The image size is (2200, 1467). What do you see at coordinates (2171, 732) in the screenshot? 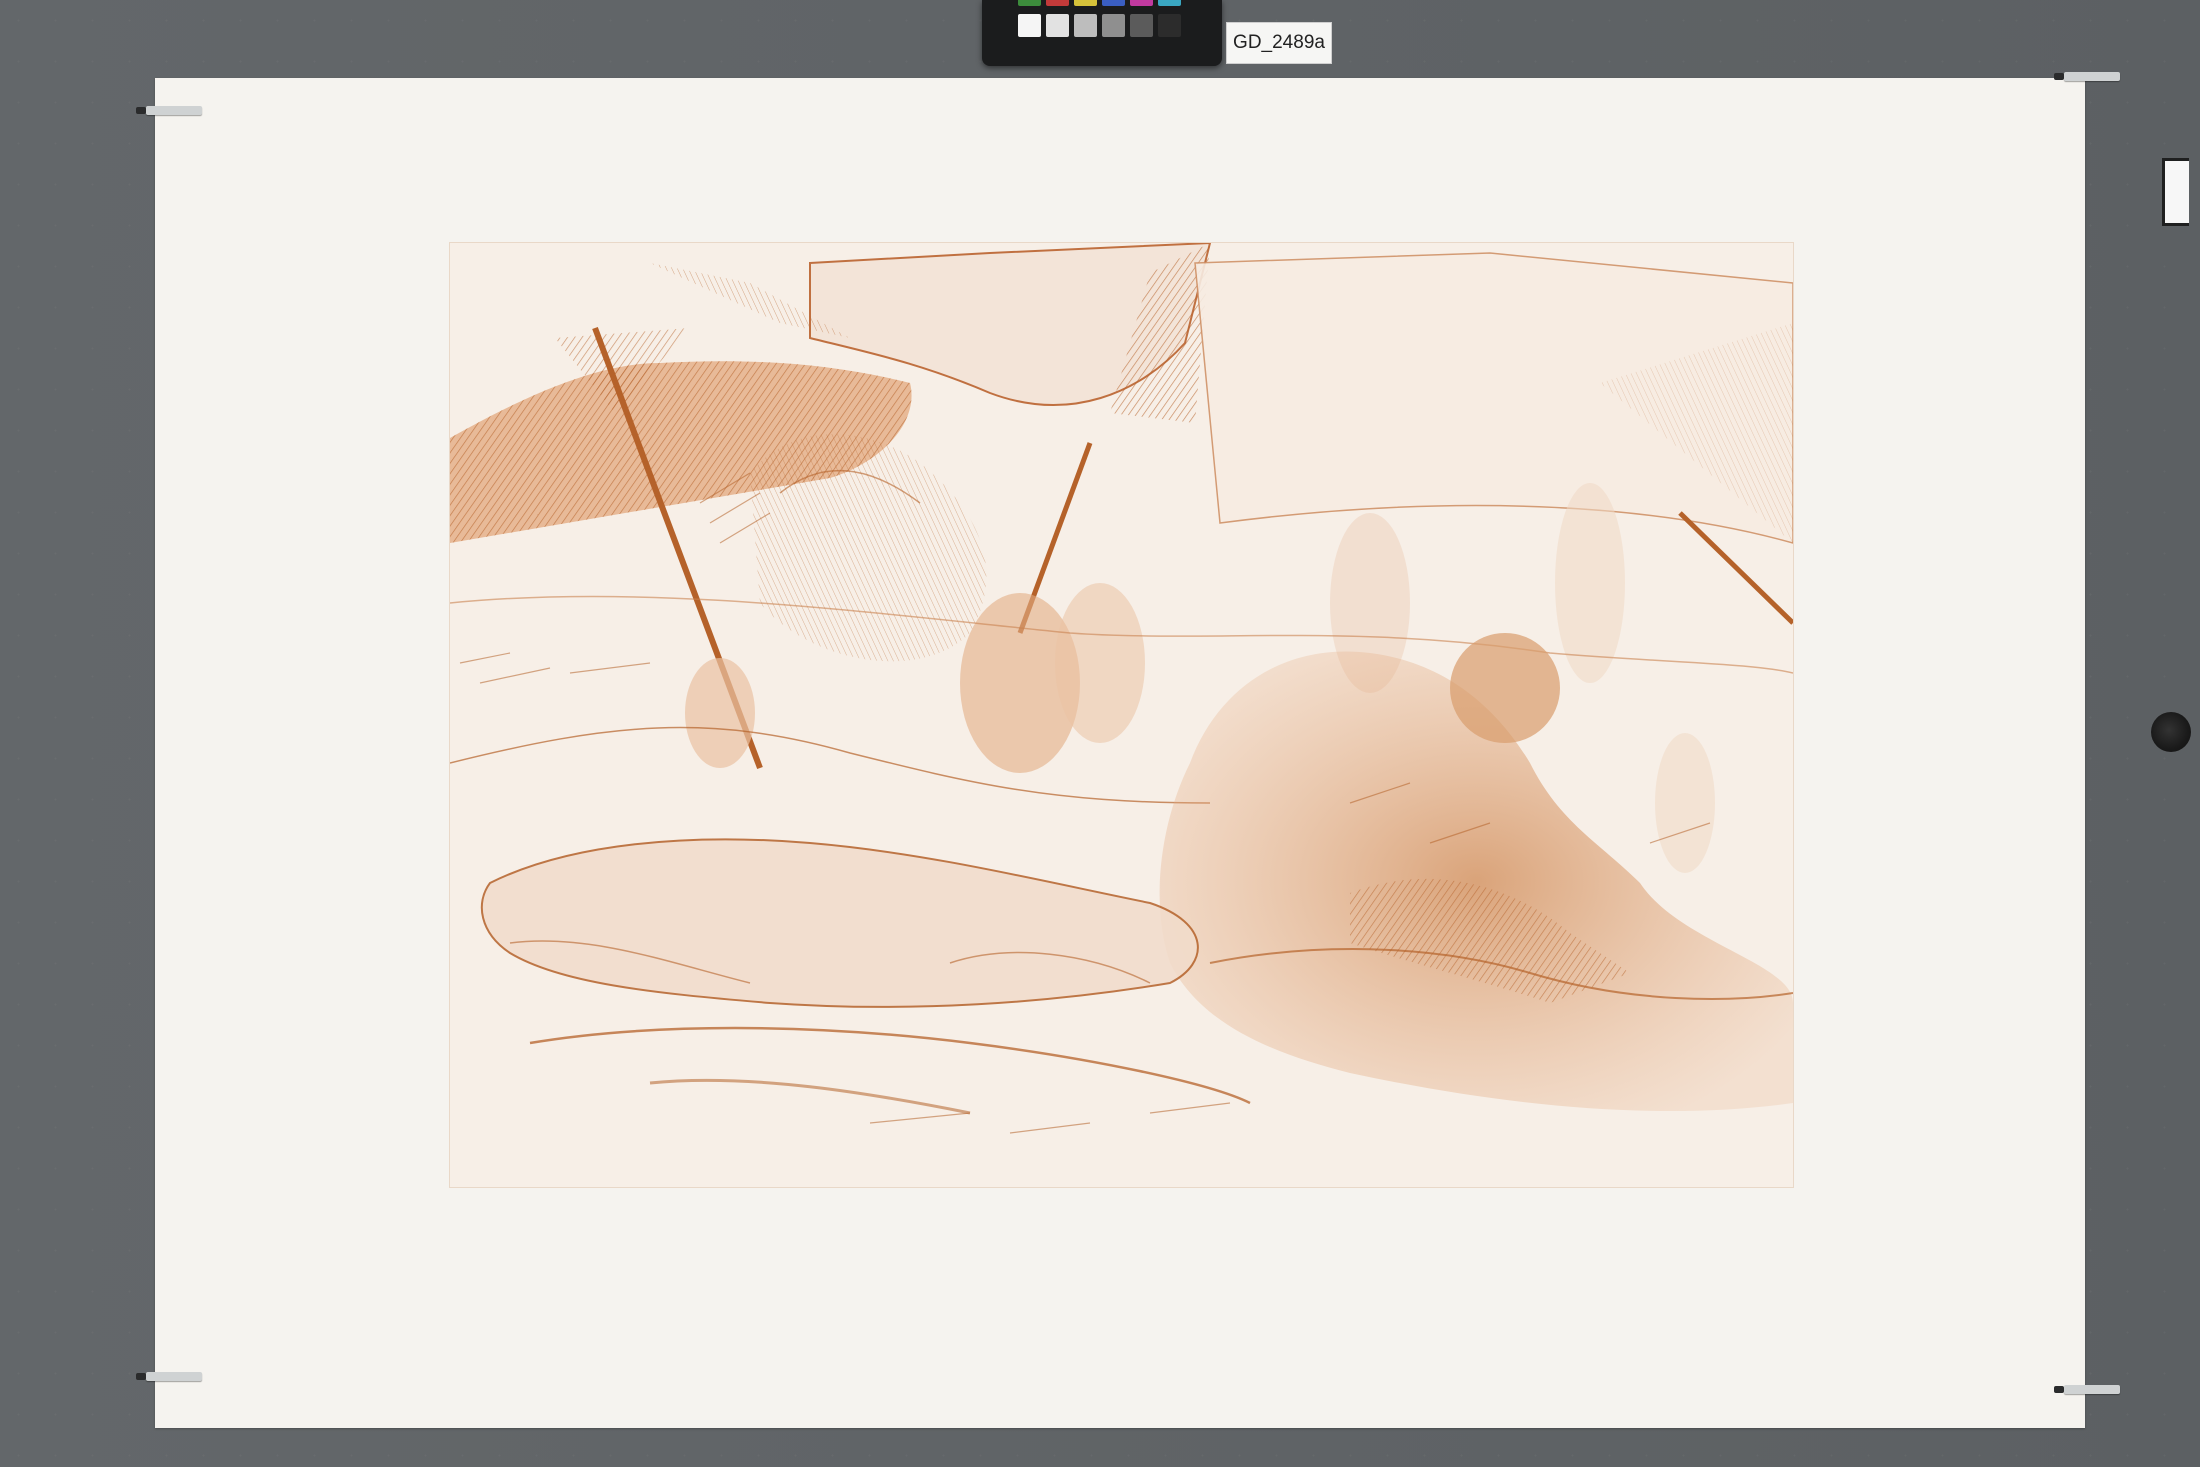
I see `board-bolt` at bounding box center [2171, 732].